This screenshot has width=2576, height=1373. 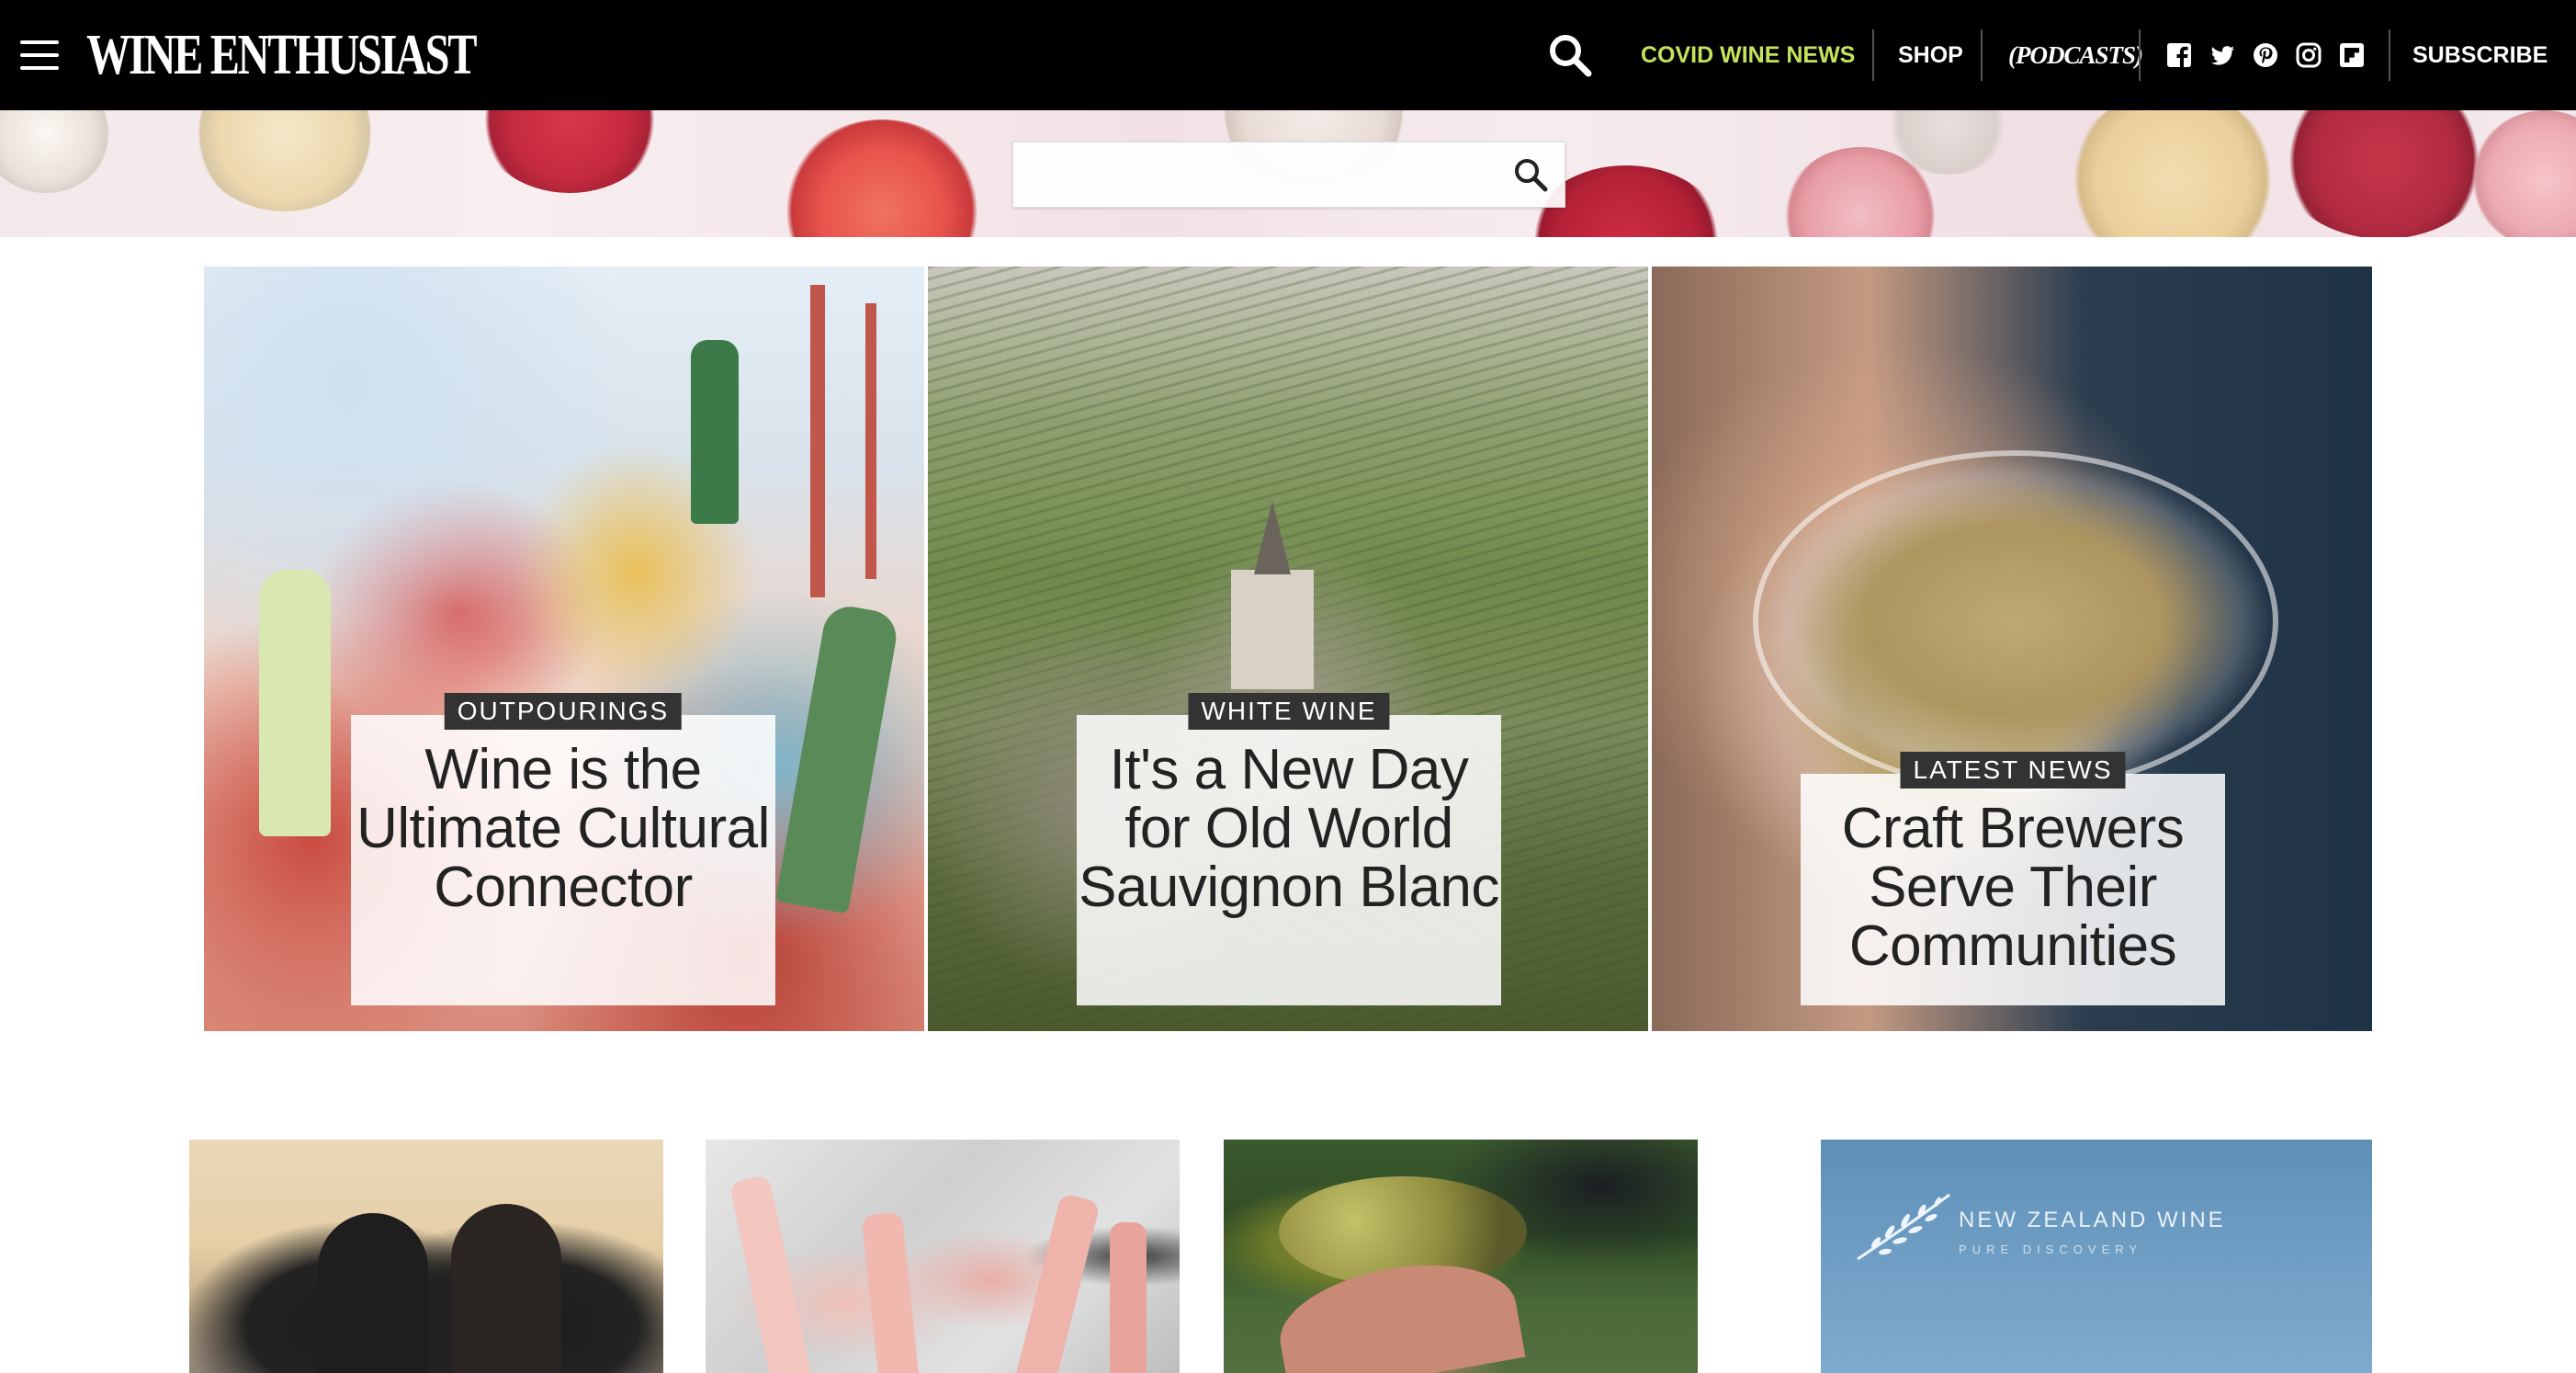 I want to click on feature-headline: Wine is the Ultimate Cultural Connector, so click(x=563, y=829).